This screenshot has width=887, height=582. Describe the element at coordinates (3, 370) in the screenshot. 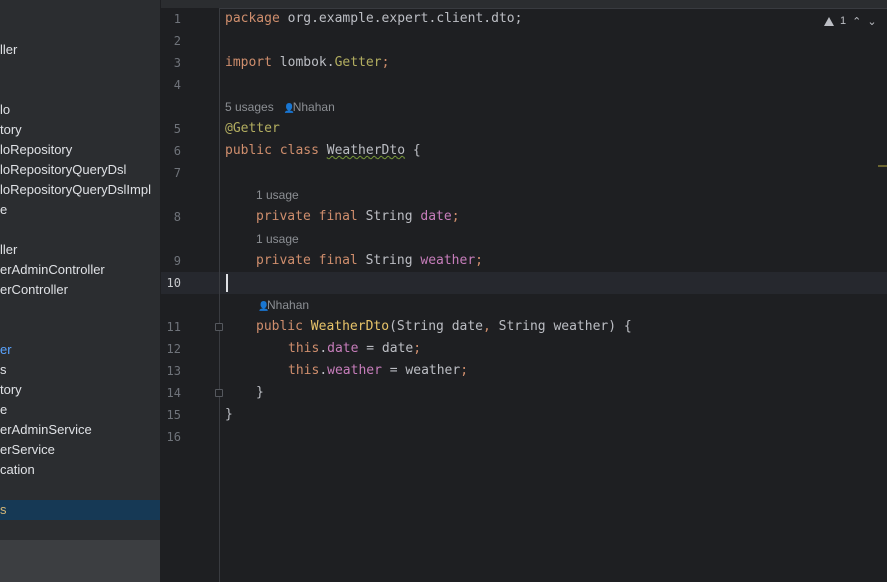

I see `tree-item: s` at that location.